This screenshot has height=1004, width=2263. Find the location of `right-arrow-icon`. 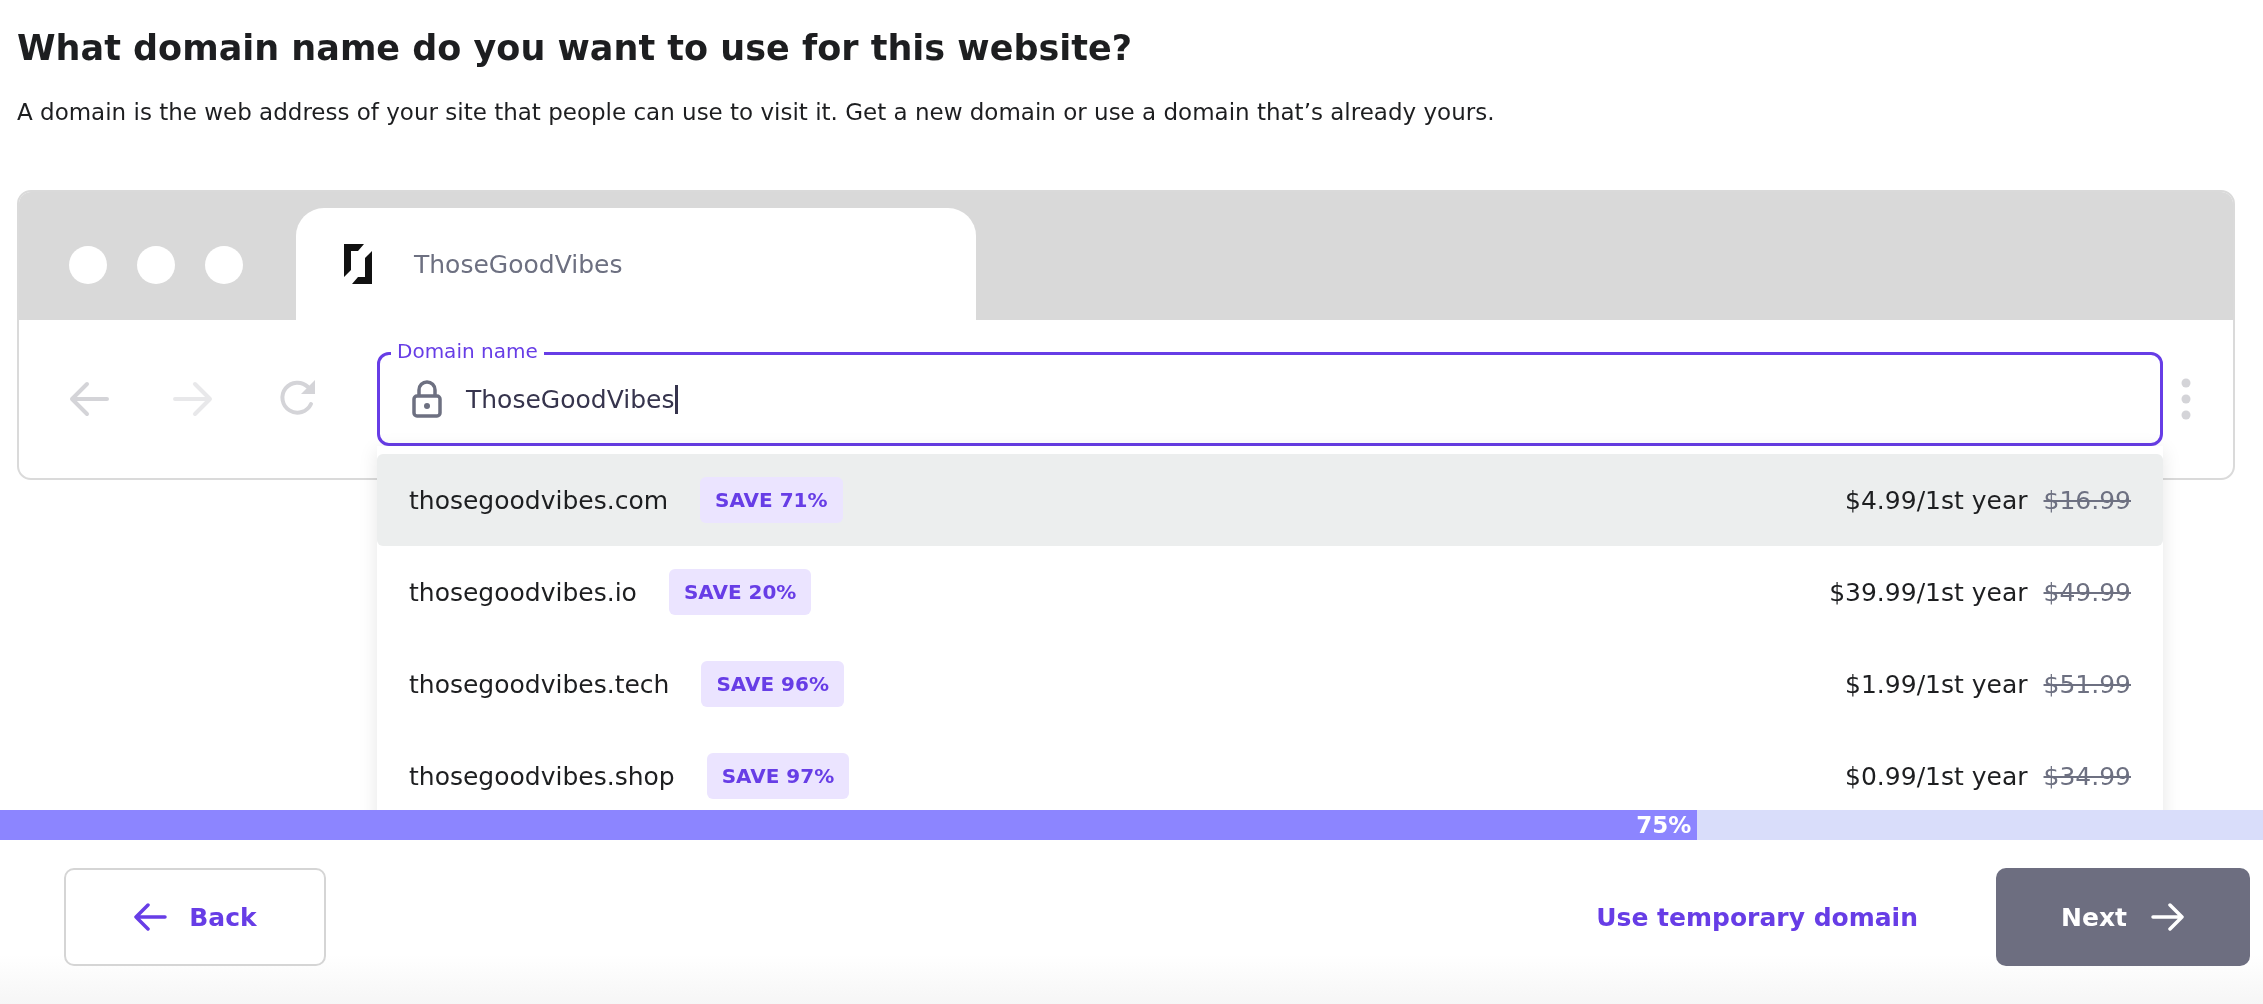

right-arrow-icon is located at coordinates (2168, 917).